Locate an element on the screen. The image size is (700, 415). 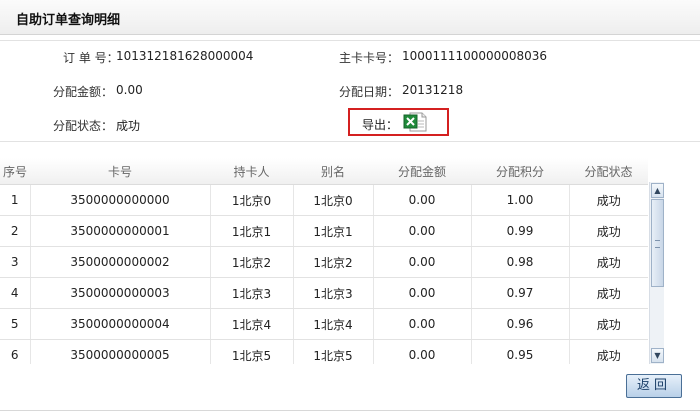
chevron-up-icon: ▲ is located at coordinates (657, 190).